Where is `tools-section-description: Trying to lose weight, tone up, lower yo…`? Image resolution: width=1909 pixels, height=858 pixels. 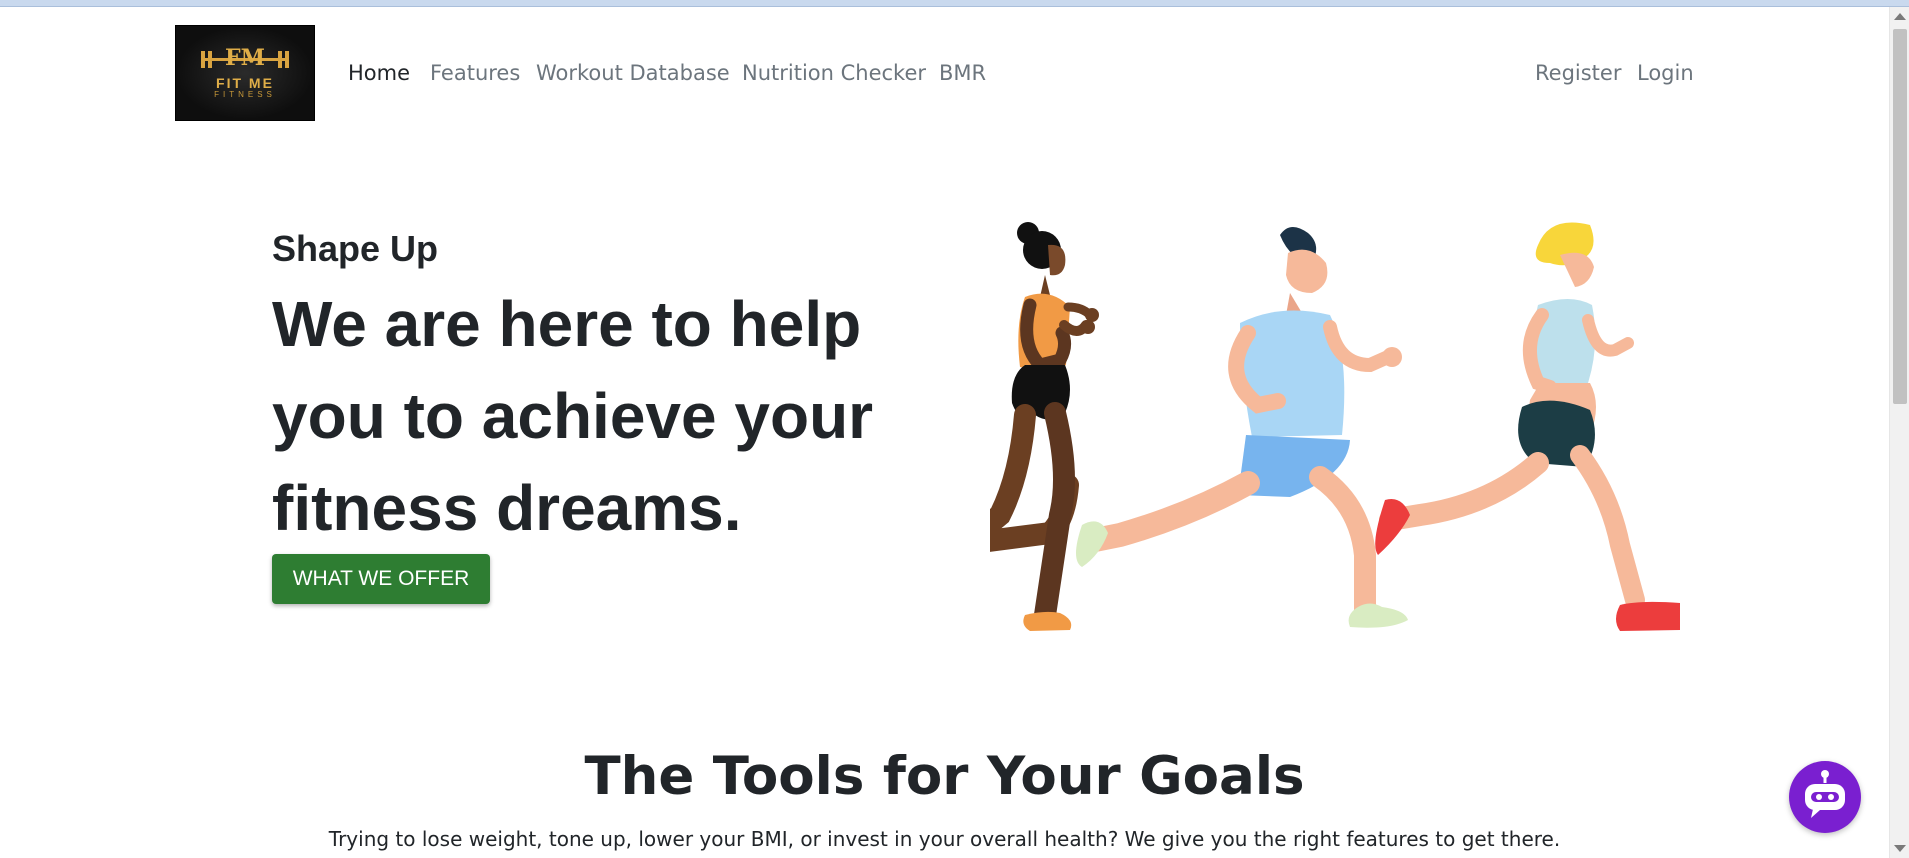
tools-section-description: Trying to lose weight, tone up, lower yo… is located at coordinates (944, 839).